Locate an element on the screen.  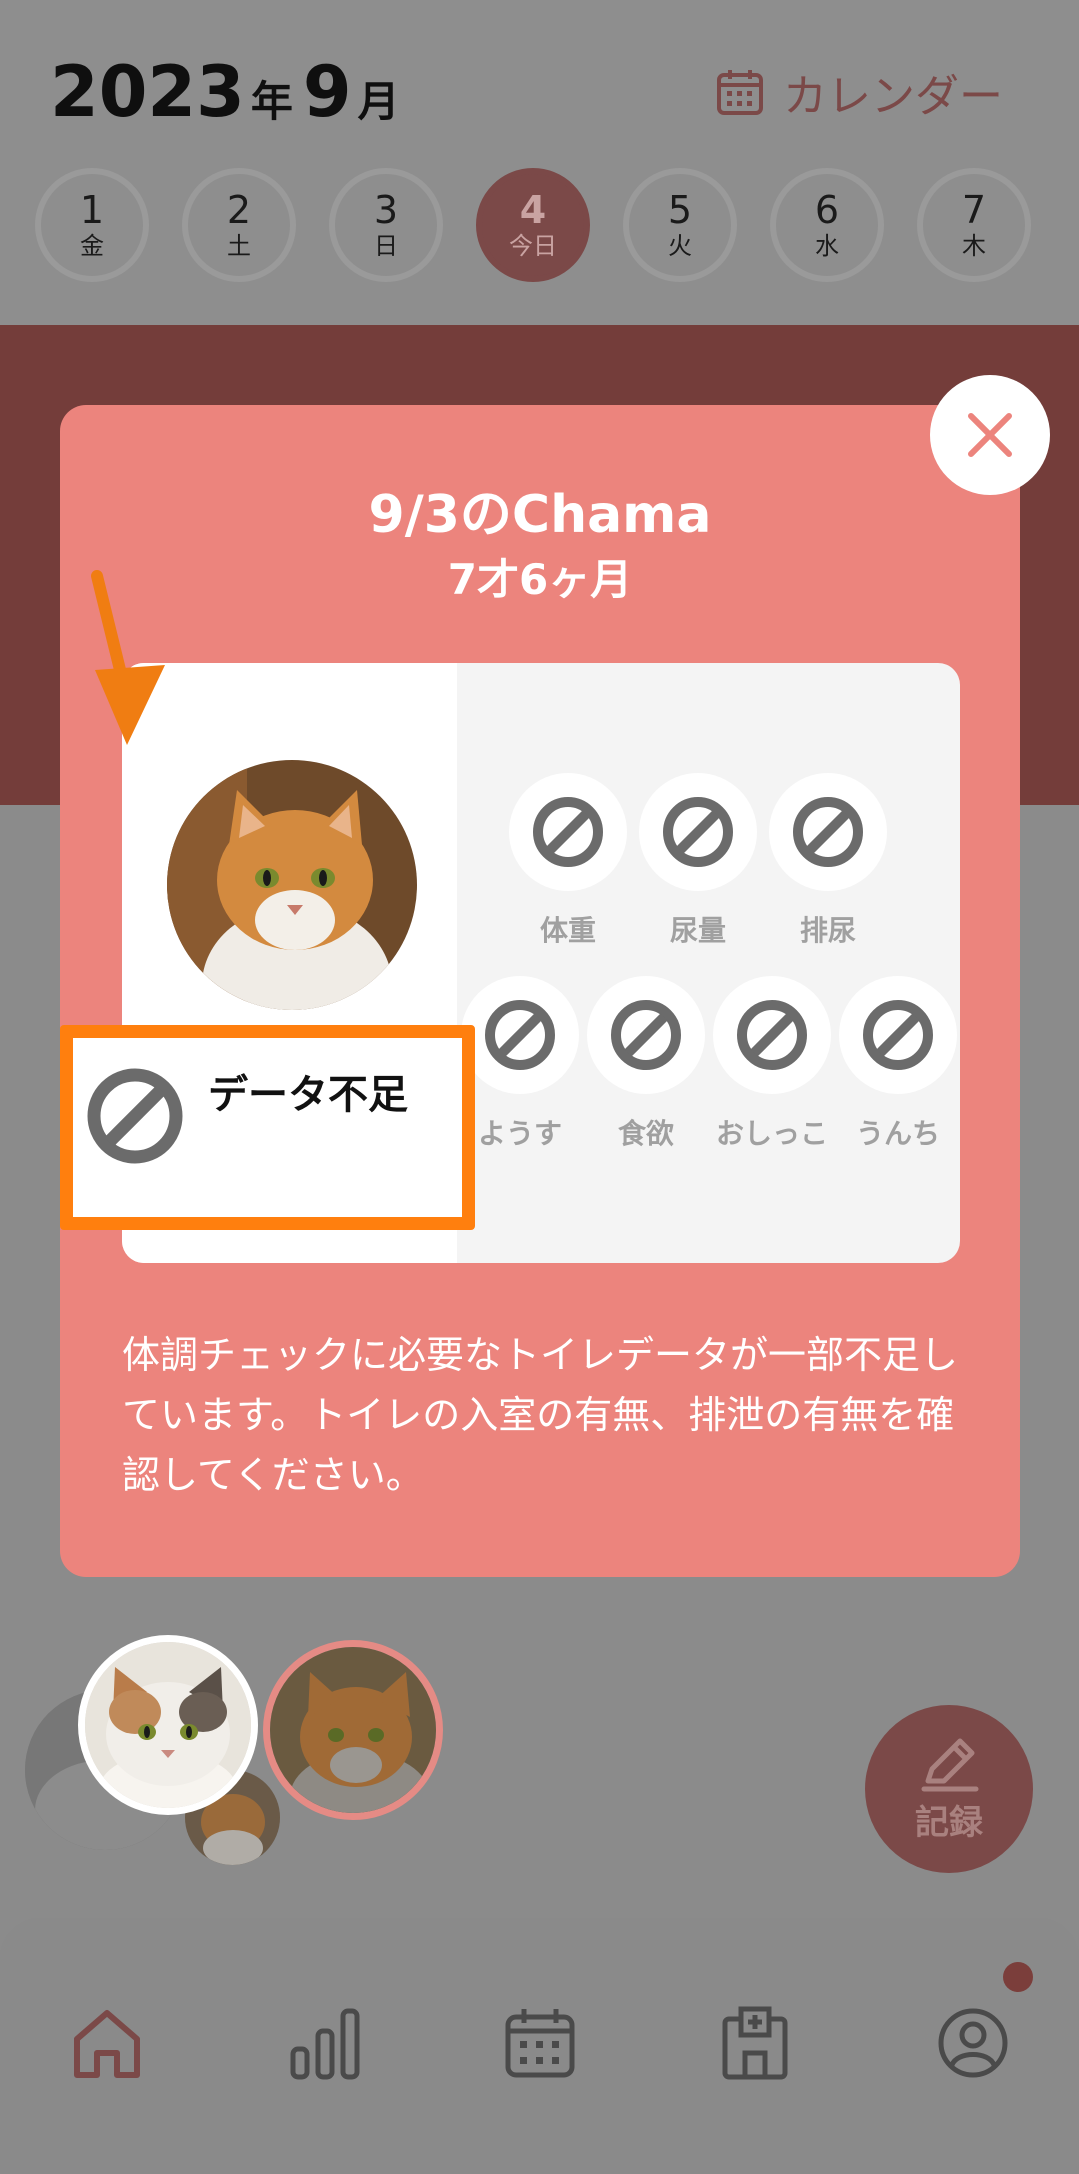
indicator-urination: 排尿 is located at coordinates (828, 861).